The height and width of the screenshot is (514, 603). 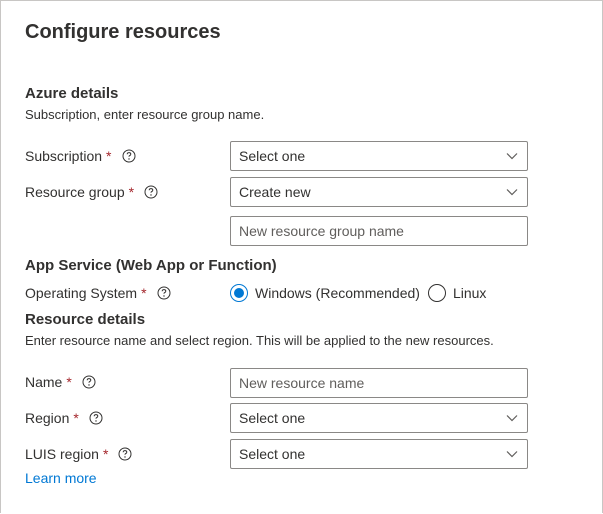 I want to click on name-label-row: Name *, so click(x=60, y=382).